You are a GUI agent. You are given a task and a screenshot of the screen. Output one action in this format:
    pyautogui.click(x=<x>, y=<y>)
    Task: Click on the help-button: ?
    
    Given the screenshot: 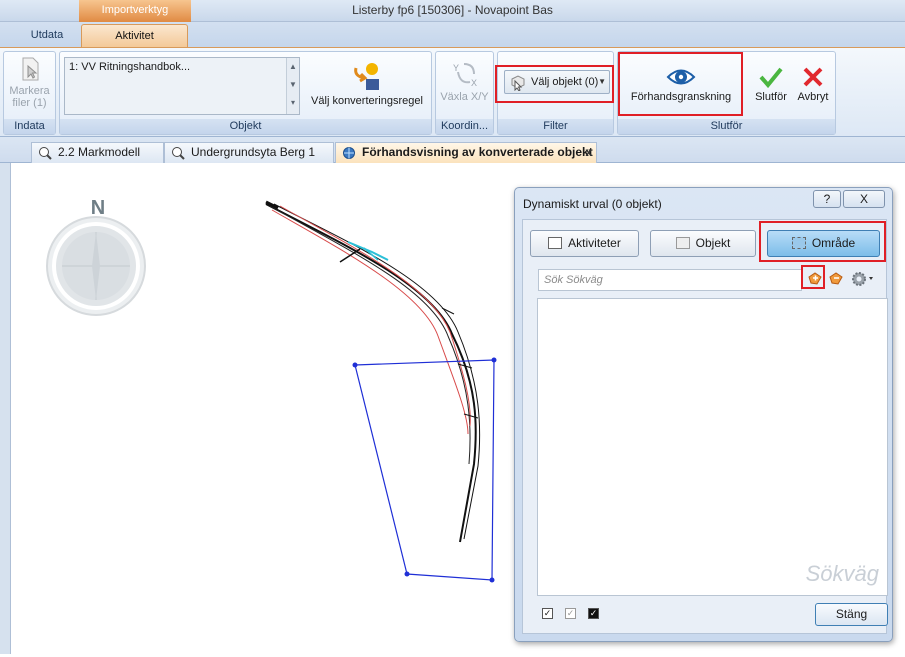 What is the action you would take?
    pyautogui.click(x=827, y=199)
    